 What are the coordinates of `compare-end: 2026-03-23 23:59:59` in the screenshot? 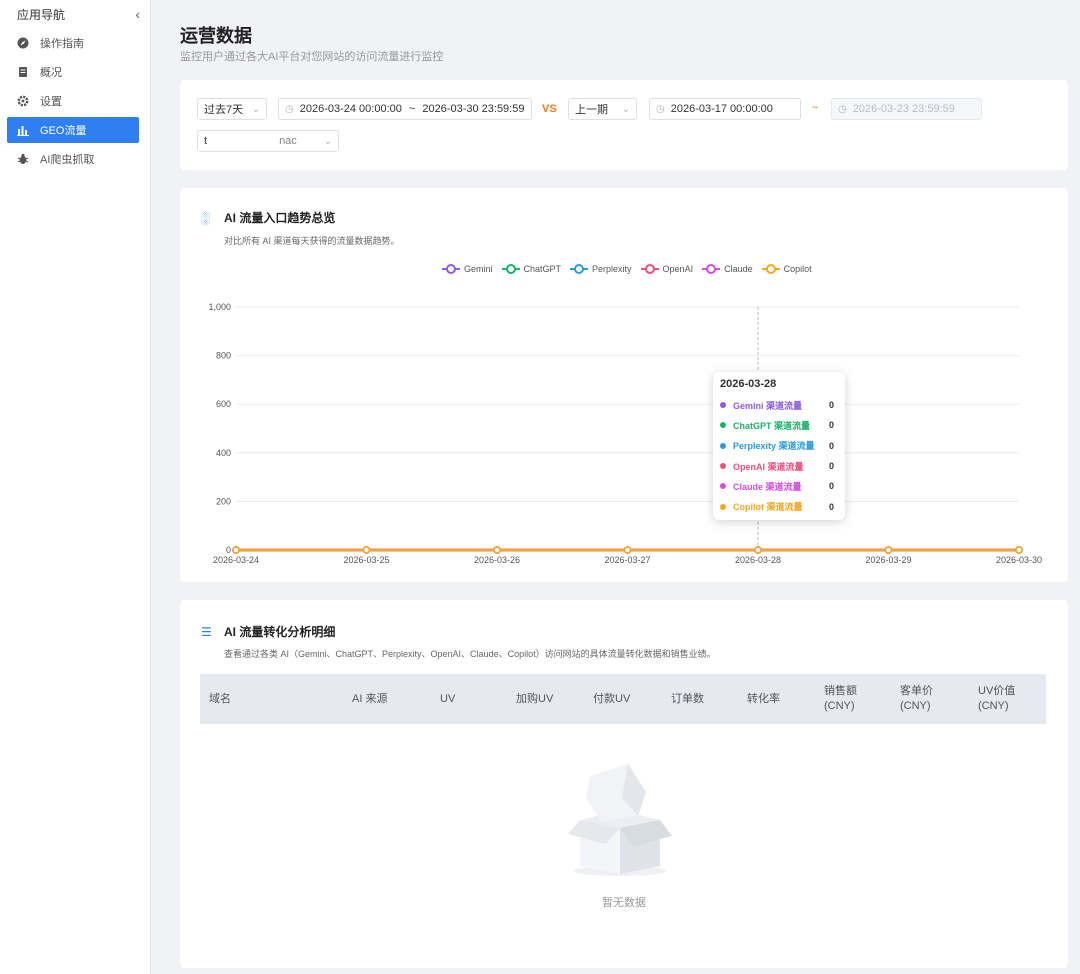 It's located at (903, 109).